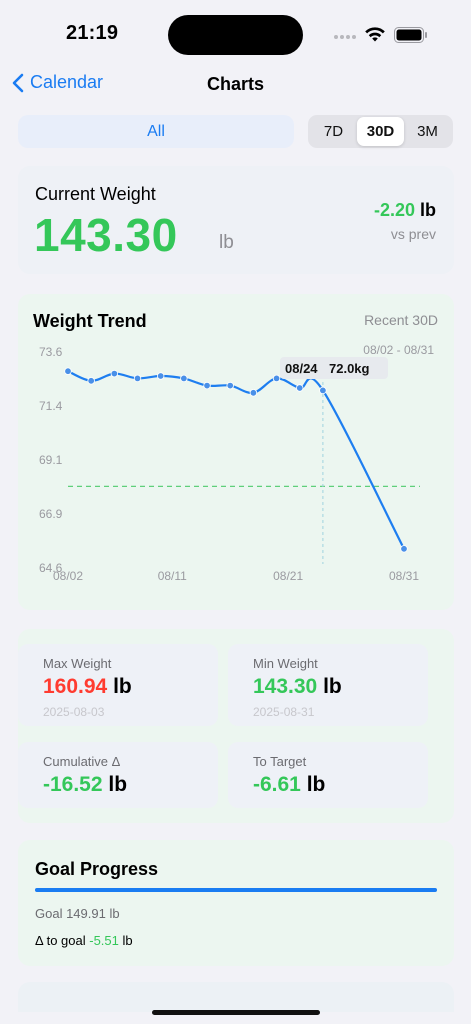  What do you see at coordinates (92, 33) in the screenshot?
I see `status-time: 21:19` at bounding box center [92, 33].